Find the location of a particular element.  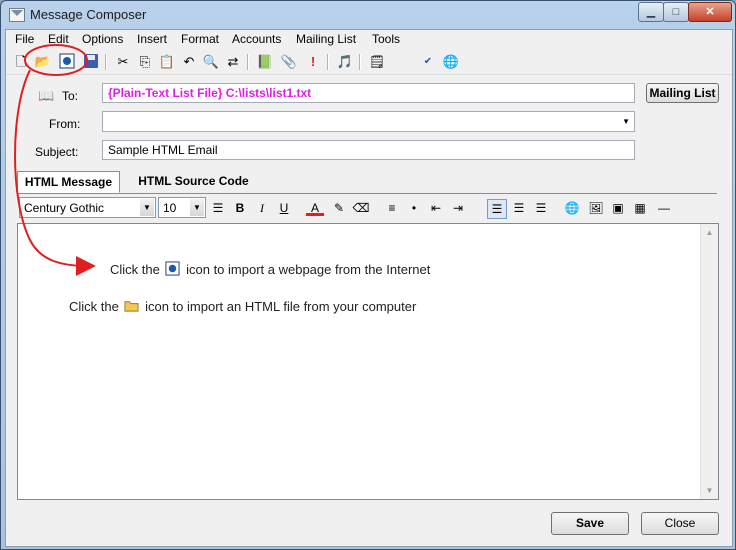

subject-value: Sample HTML Email is located at coordinates (163, 150).